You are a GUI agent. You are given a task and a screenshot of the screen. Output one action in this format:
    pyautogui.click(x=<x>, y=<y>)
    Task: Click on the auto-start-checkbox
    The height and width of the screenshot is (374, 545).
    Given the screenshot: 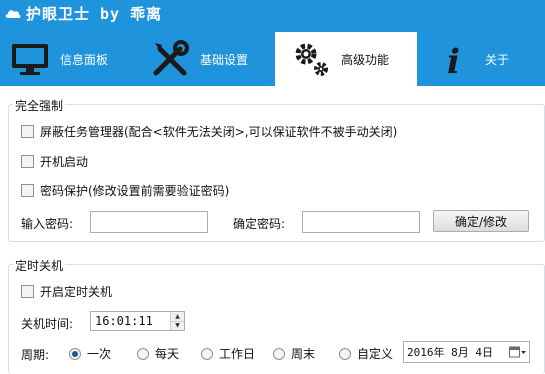 What is the action you would take?
    pyautogui.click(x=27, y=161)
    